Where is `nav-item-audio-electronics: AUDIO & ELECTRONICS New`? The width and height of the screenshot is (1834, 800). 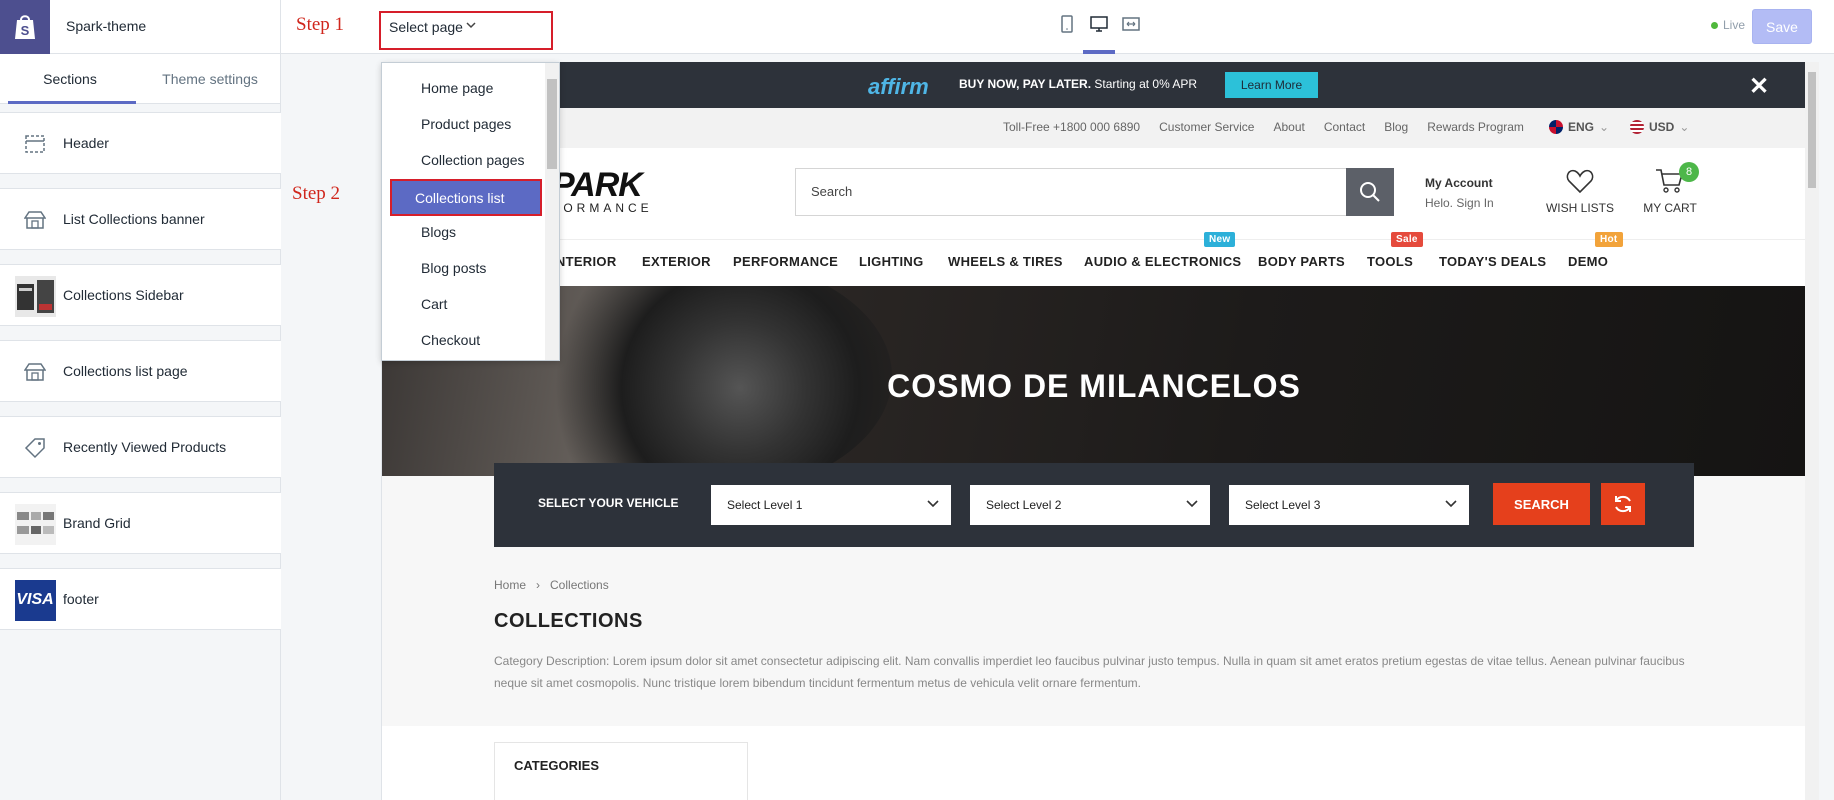 nav-item-audio-electronics: AUDIO & ELECTRONICS New is located at coordinates (1163, 250).